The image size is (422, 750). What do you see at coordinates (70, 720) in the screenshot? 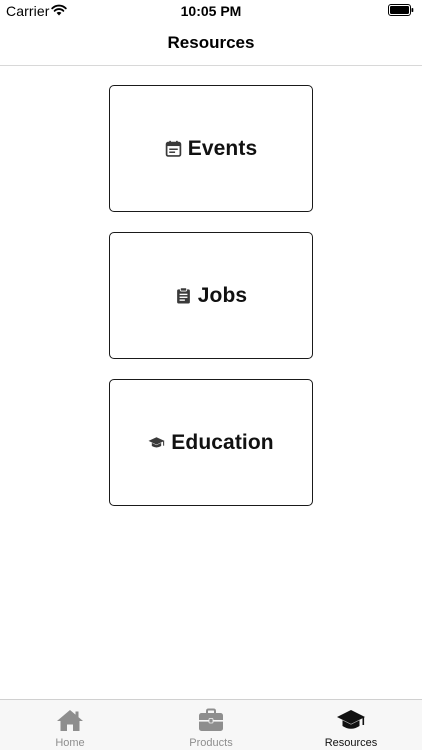
I see `home-icon` at bounding box center [70, 720].